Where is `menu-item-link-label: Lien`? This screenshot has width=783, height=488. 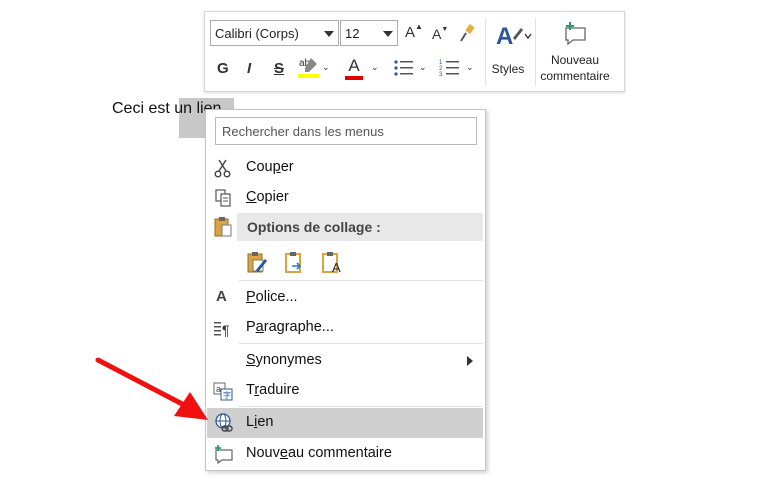 menu-item-link-label: Lien is located at coordinates (260, 422).